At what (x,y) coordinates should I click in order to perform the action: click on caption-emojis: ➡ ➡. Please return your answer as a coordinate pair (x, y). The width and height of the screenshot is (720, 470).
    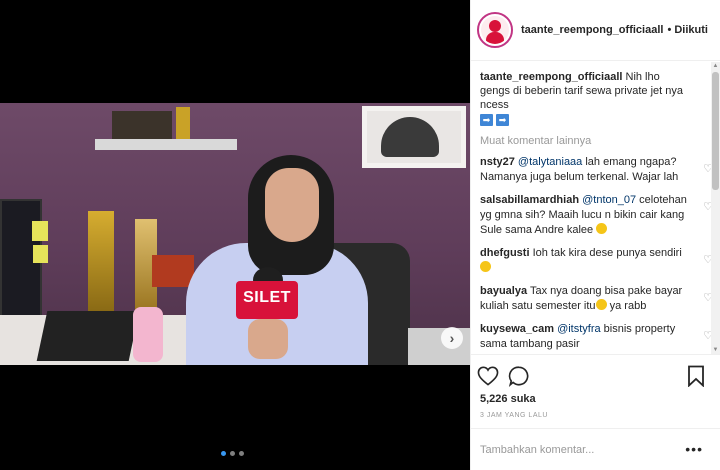
    Looking at the image, I should click on (494, 119).